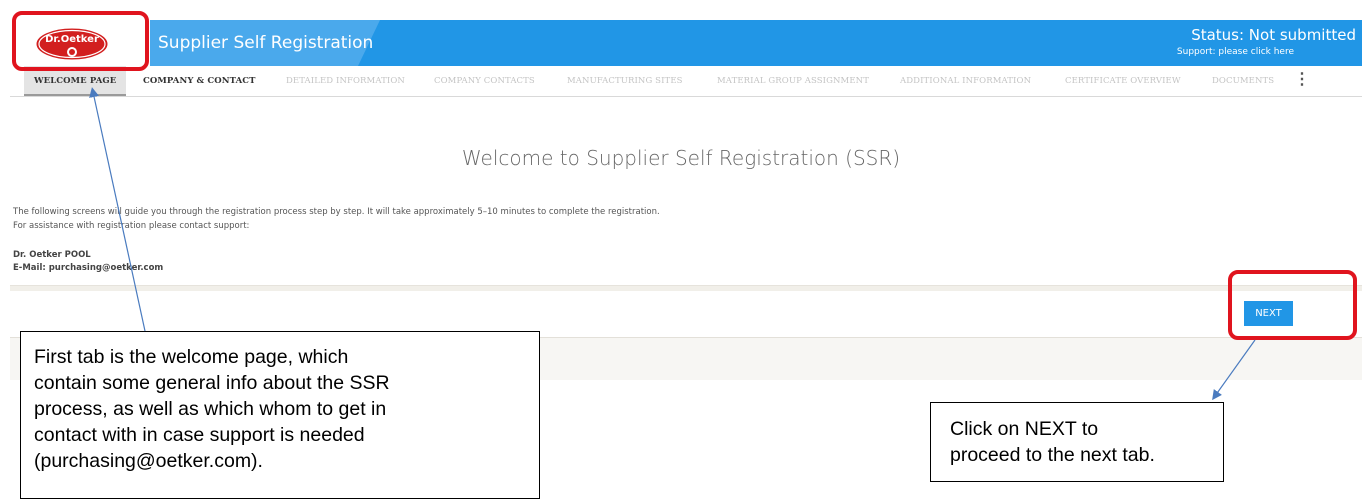  I want to click on callout-line: contain some general info about the SSR, so click(212, 383).